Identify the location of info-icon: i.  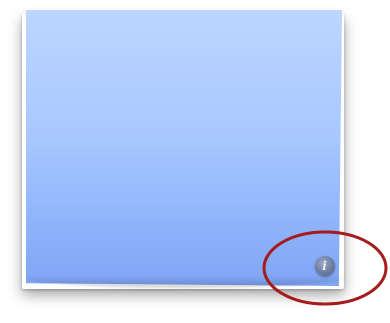
(324, 266).